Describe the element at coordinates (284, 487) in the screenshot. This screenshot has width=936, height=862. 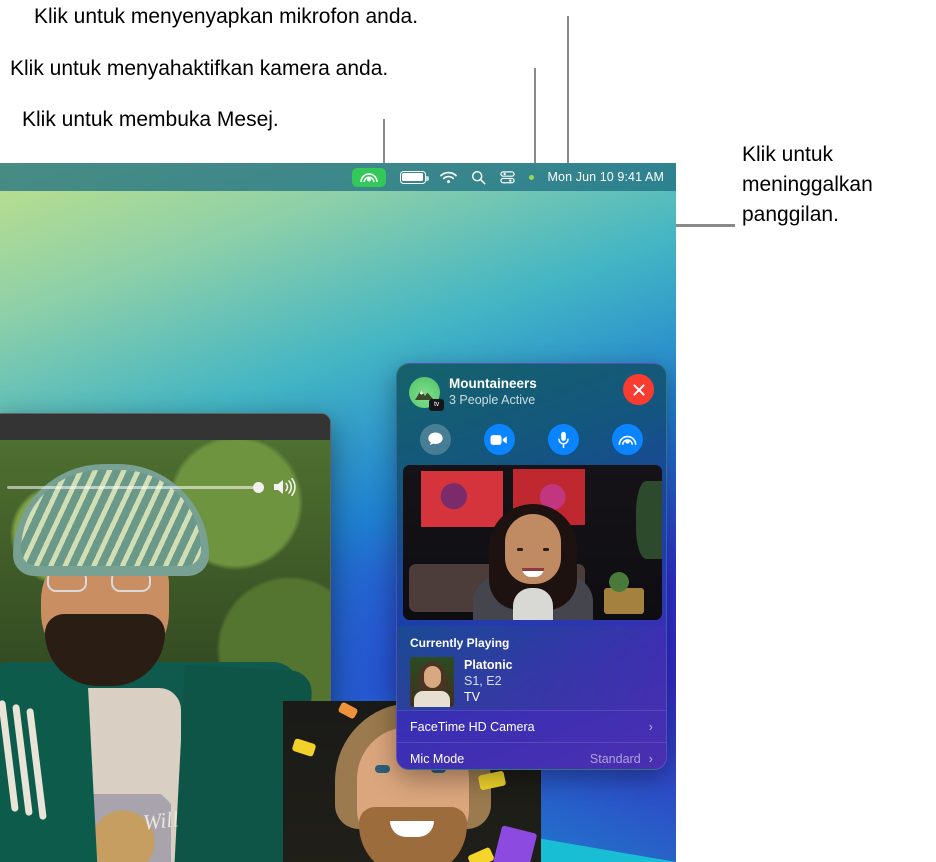
I see `speaker-volume-icon` at that location.